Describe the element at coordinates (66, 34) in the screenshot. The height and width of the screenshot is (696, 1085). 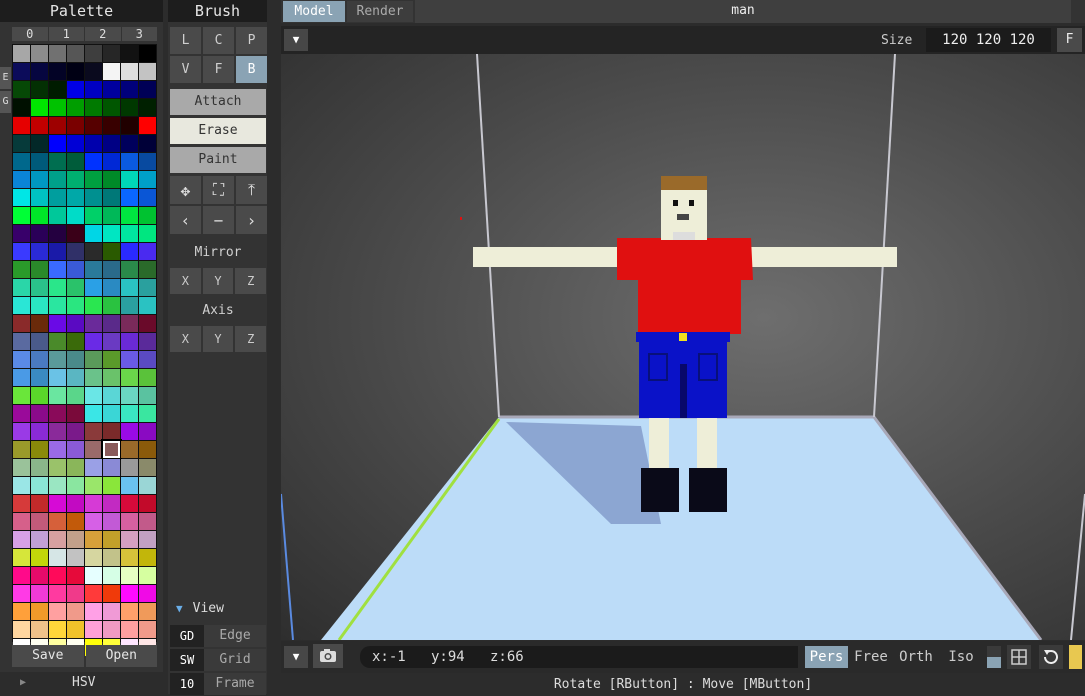
I see `palette-tab-1: 1` at that location.